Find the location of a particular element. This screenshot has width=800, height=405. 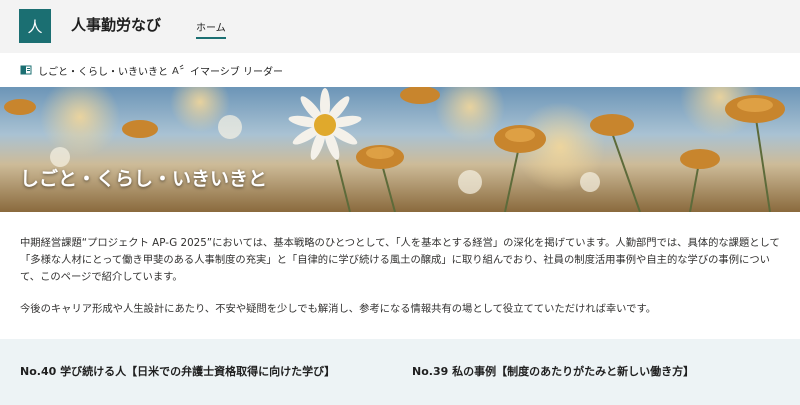

nav-home-link: ホーム is located at coordinates (211, 29).